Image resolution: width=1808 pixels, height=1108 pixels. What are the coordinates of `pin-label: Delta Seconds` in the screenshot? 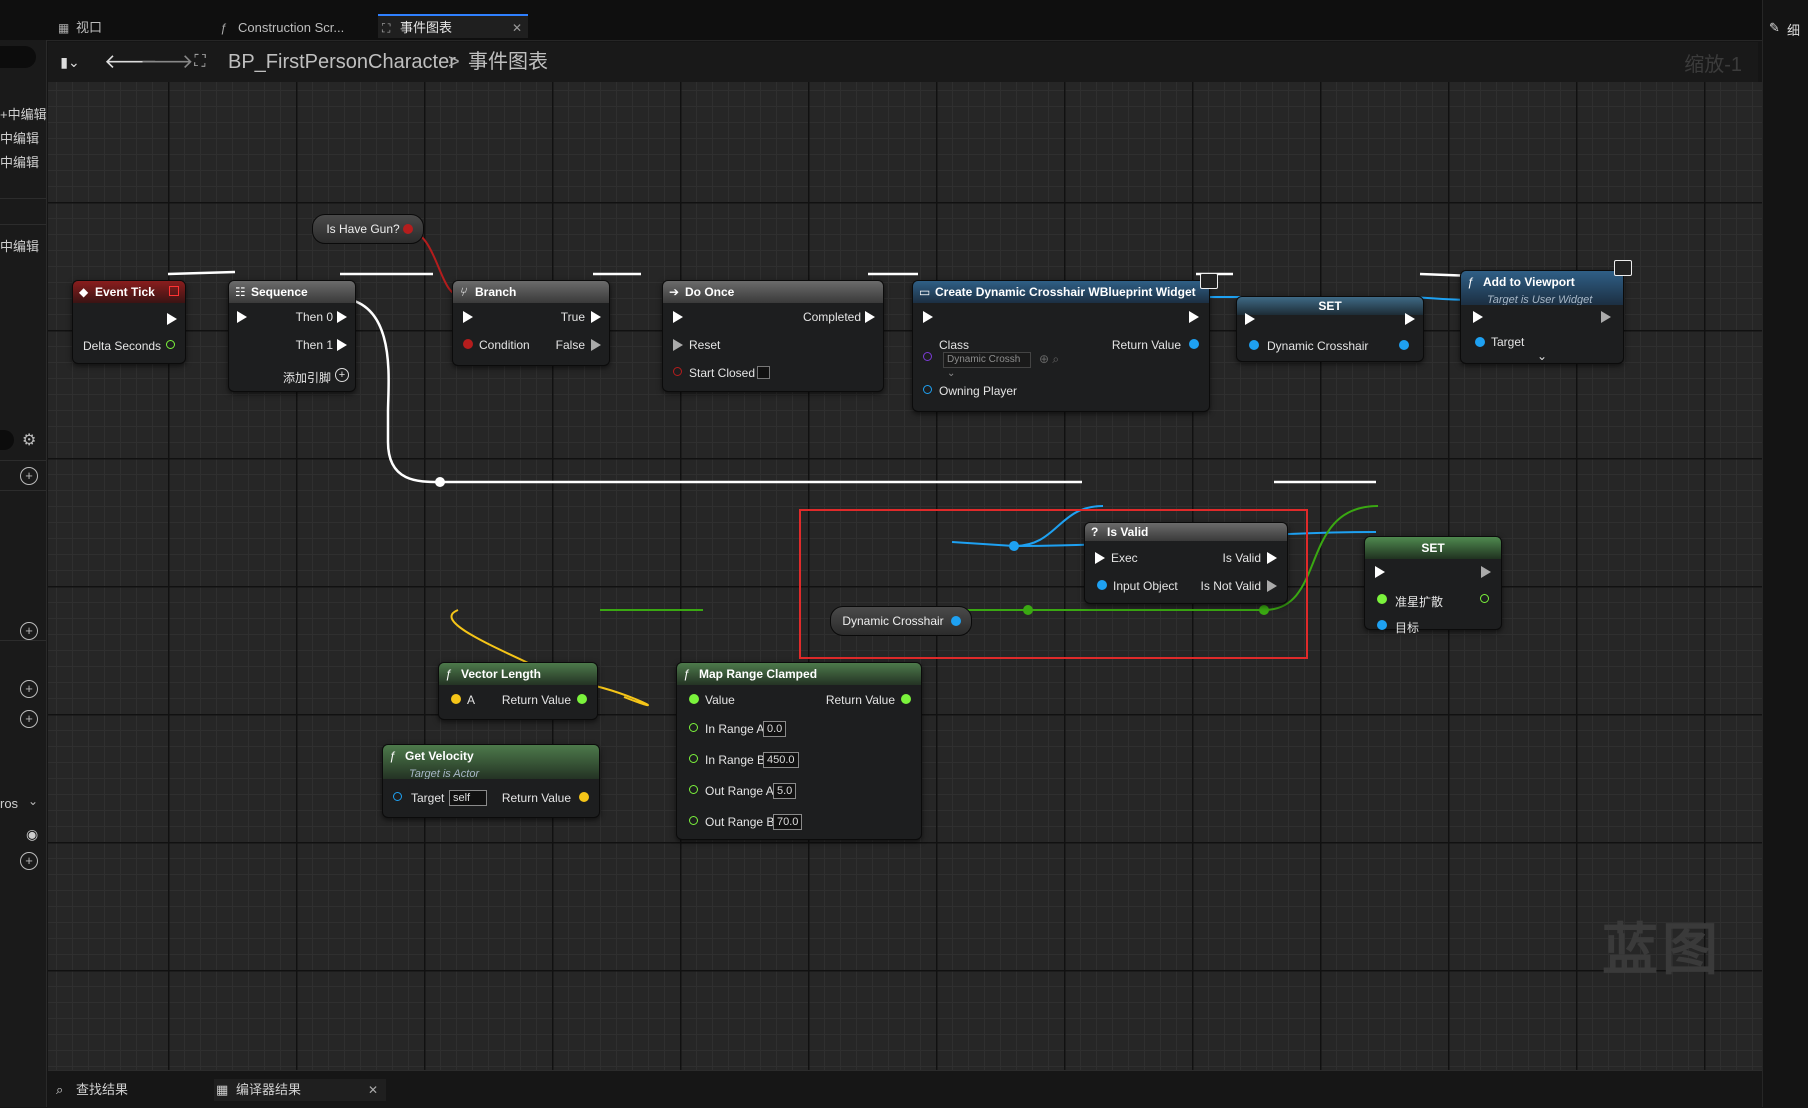 It's located at (122, 346).